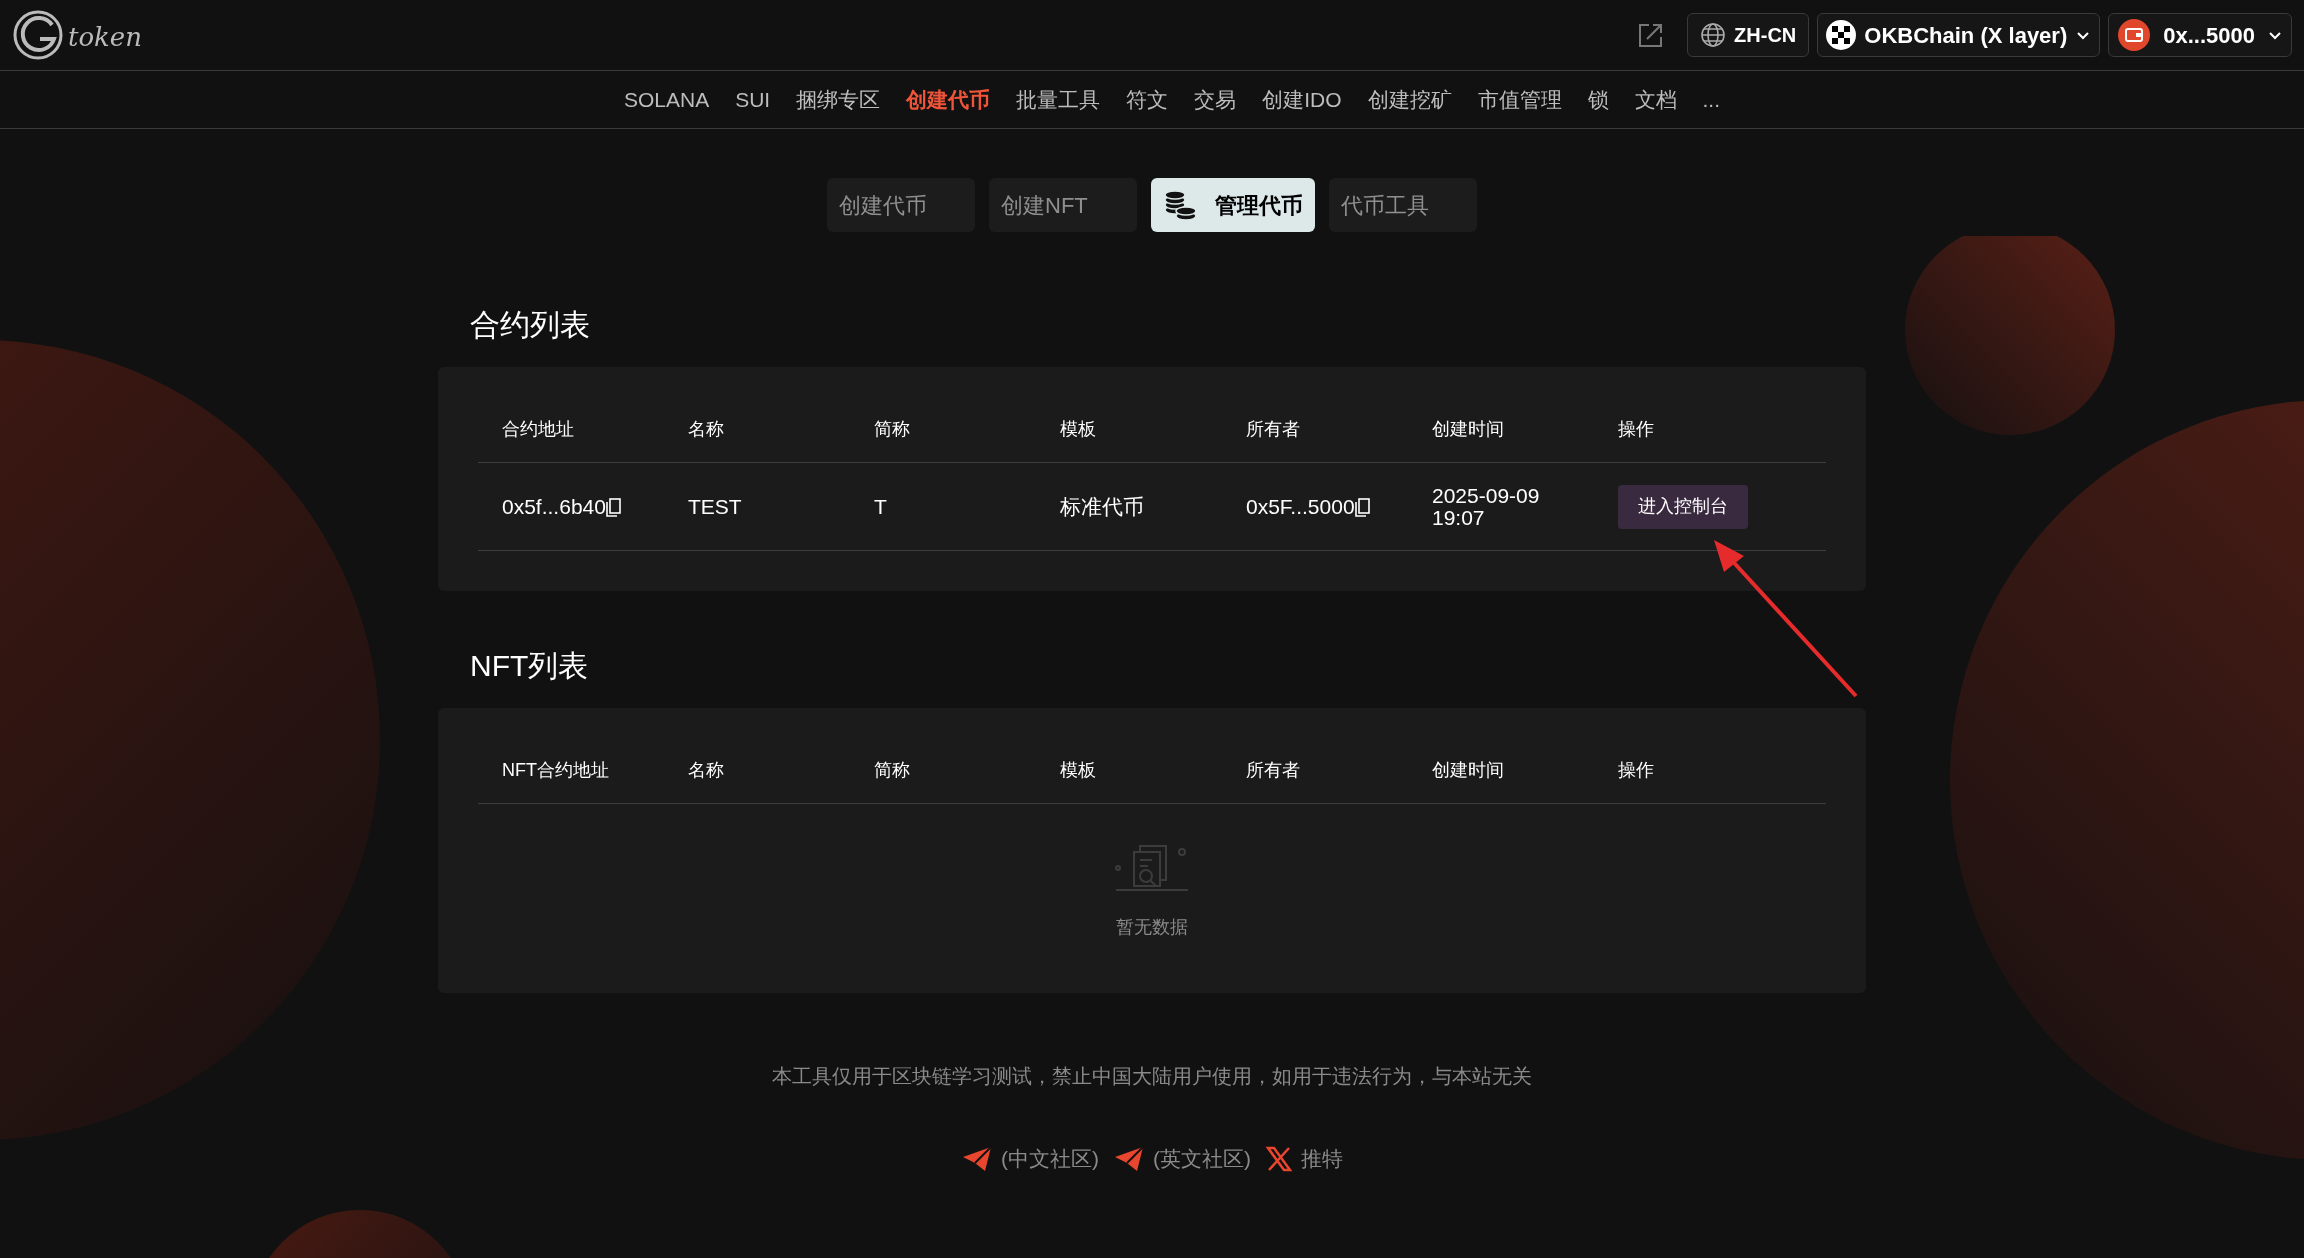 Image resolution: width=2304 pixels, height=1258 pixels. What do you see at coordinates (1152, 927) in the screenshot?
I see `empty-text: 暂无数据` at bounding box center [1152, 927].